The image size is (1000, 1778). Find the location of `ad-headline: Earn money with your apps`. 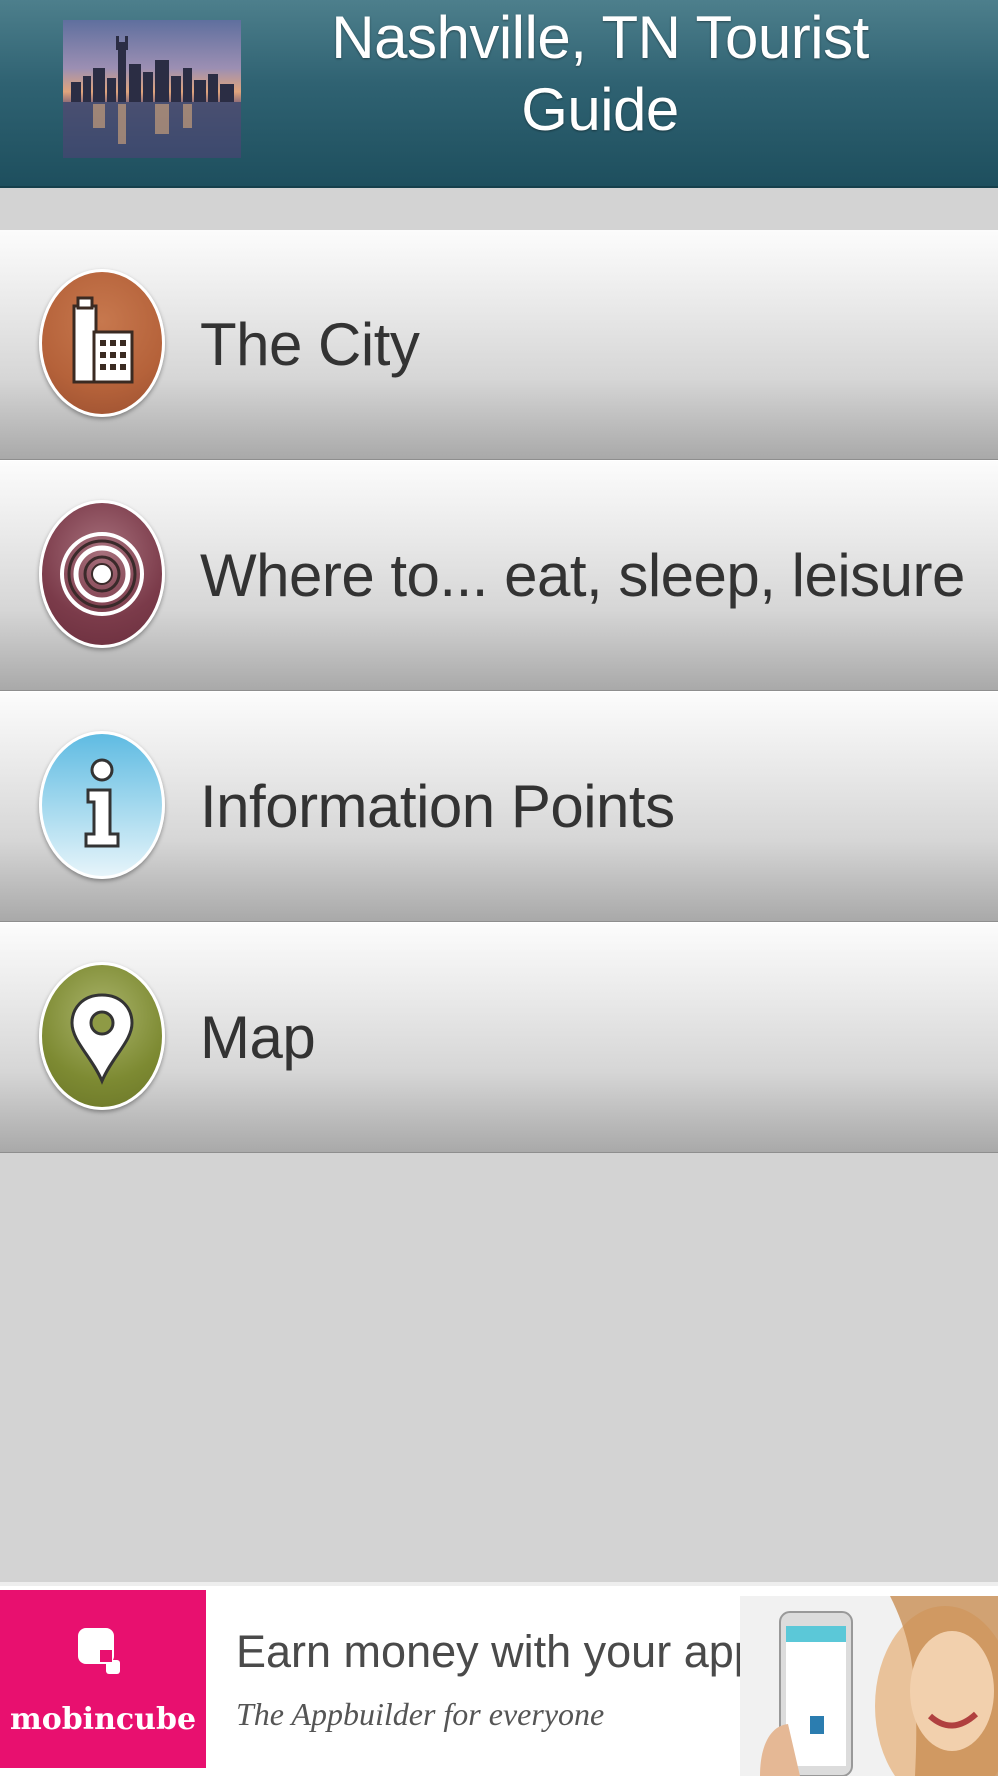

ad-headline: Earn money with your apps is located at coordinates (509, 1651).